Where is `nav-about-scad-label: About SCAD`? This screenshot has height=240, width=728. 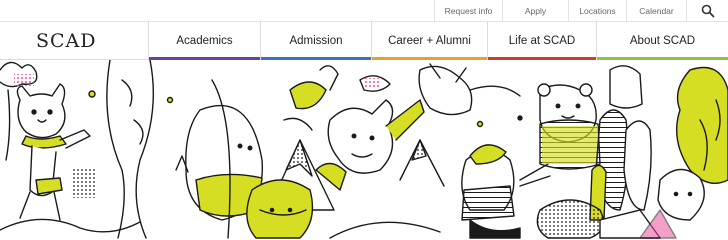
nav-about-scad-label: About SCAD is located at coordinates (662, 41).